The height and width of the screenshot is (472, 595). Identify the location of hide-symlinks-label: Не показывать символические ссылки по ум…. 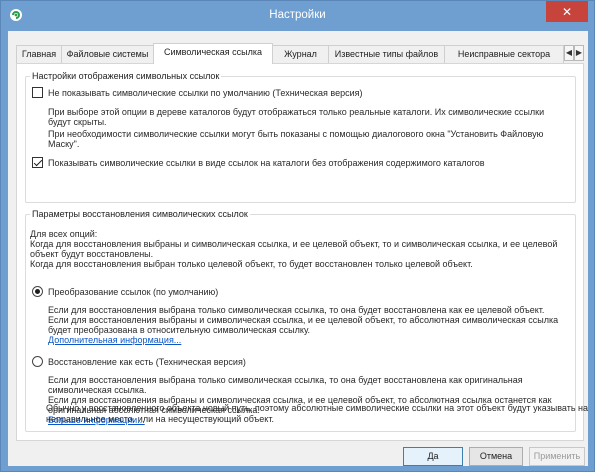
(205, 93).